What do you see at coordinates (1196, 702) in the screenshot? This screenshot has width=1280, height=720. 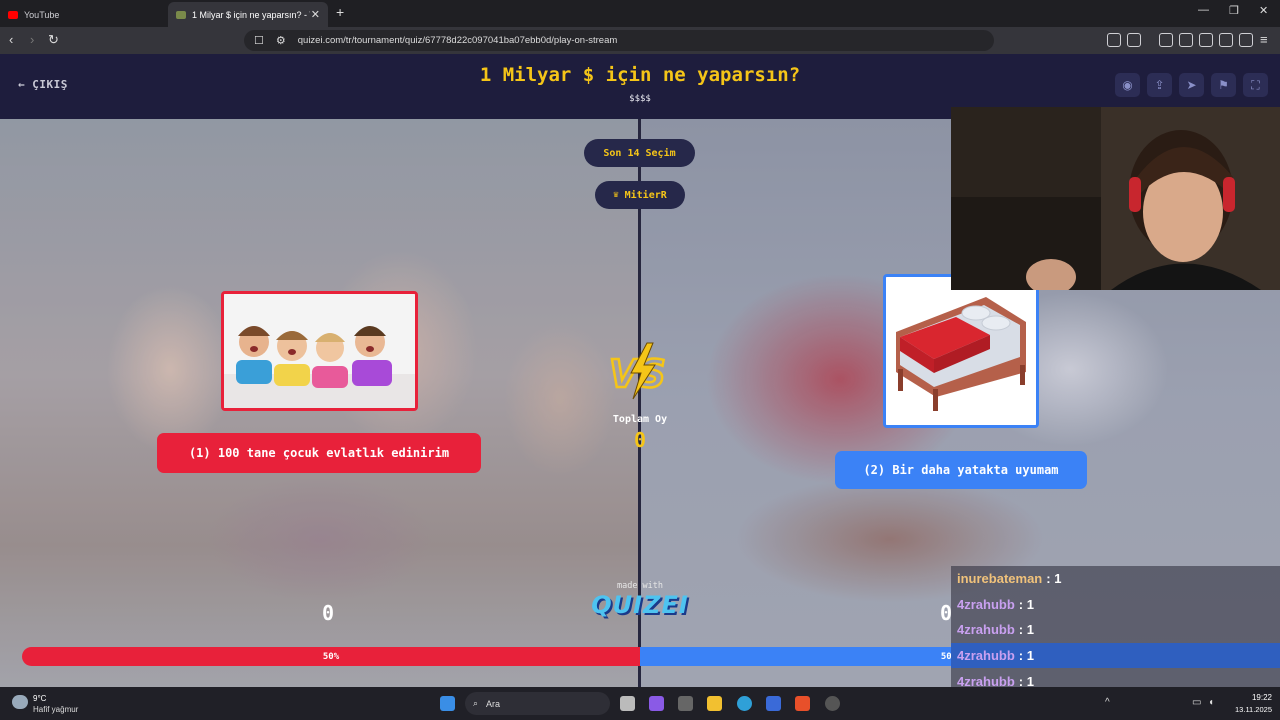 I see `network-icon: ▭` at bounding box center [1196, 702].